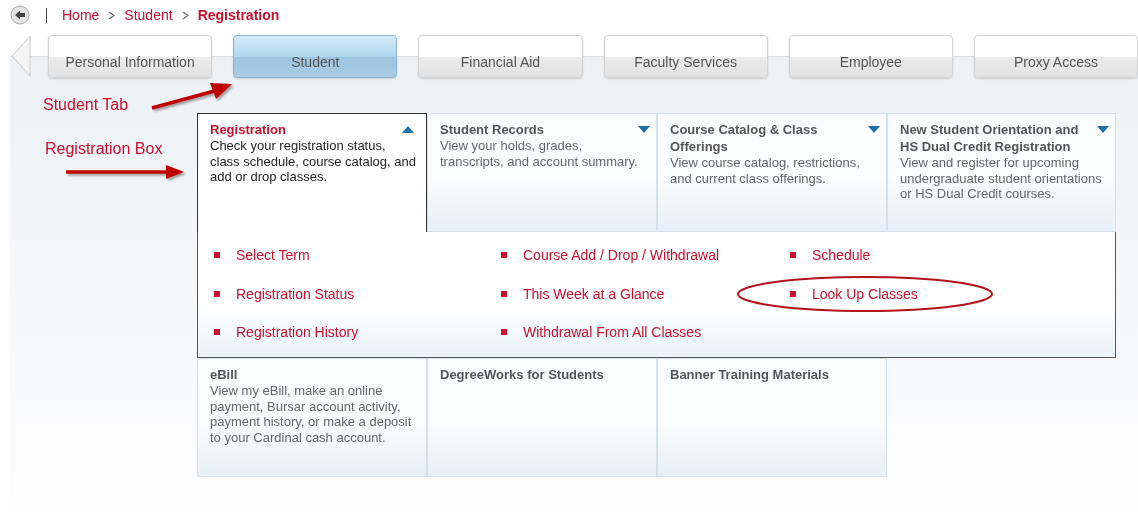  Describe the element at coordinates (248, 129) in the screenshot. I see `card-title: Registration` at that location.